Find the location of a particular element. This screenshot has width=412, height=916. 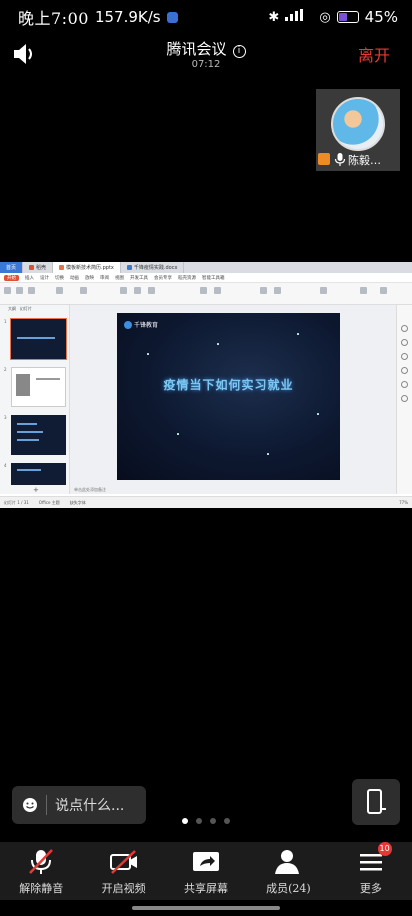

start-video-button: 开启视频 is located at coordinates (123, 871).